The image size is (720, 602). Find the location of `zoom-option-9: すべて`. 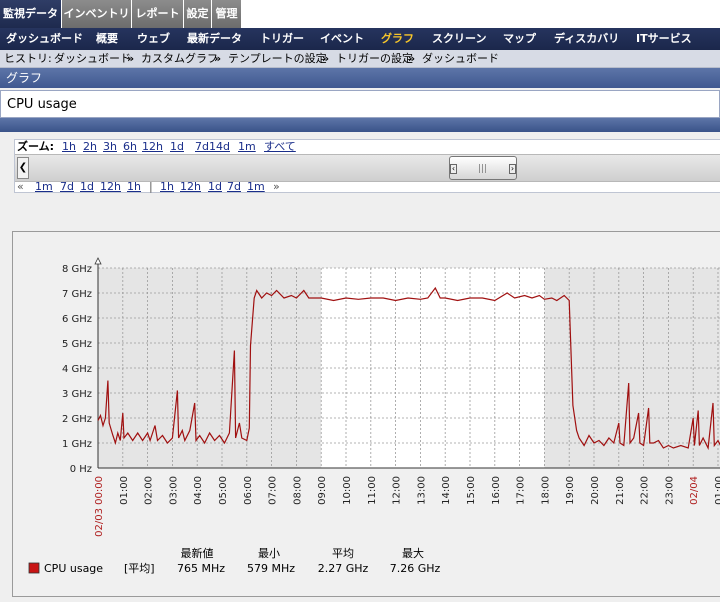

zoom-option-9: すべて is located at coordinates (280, 147).